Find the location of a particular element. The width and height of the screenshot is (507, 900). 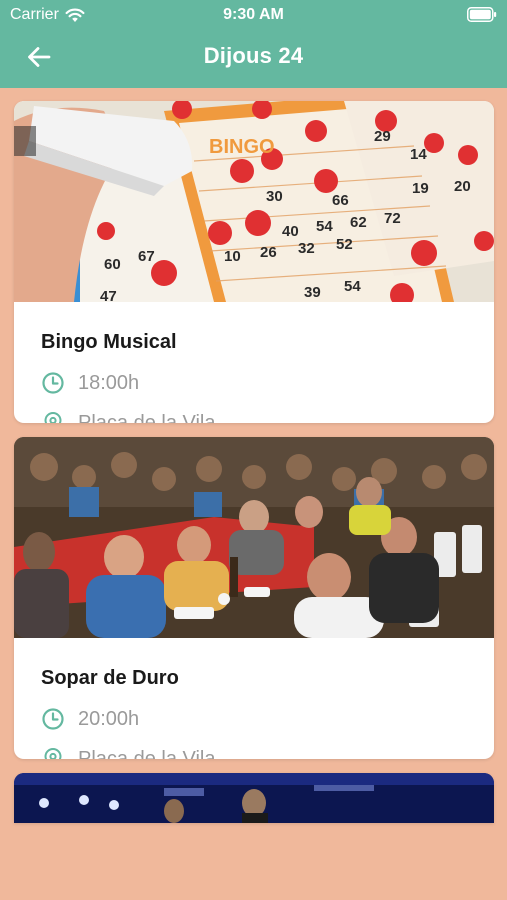

svg-text: 26 is located at coordinates (268, 252).